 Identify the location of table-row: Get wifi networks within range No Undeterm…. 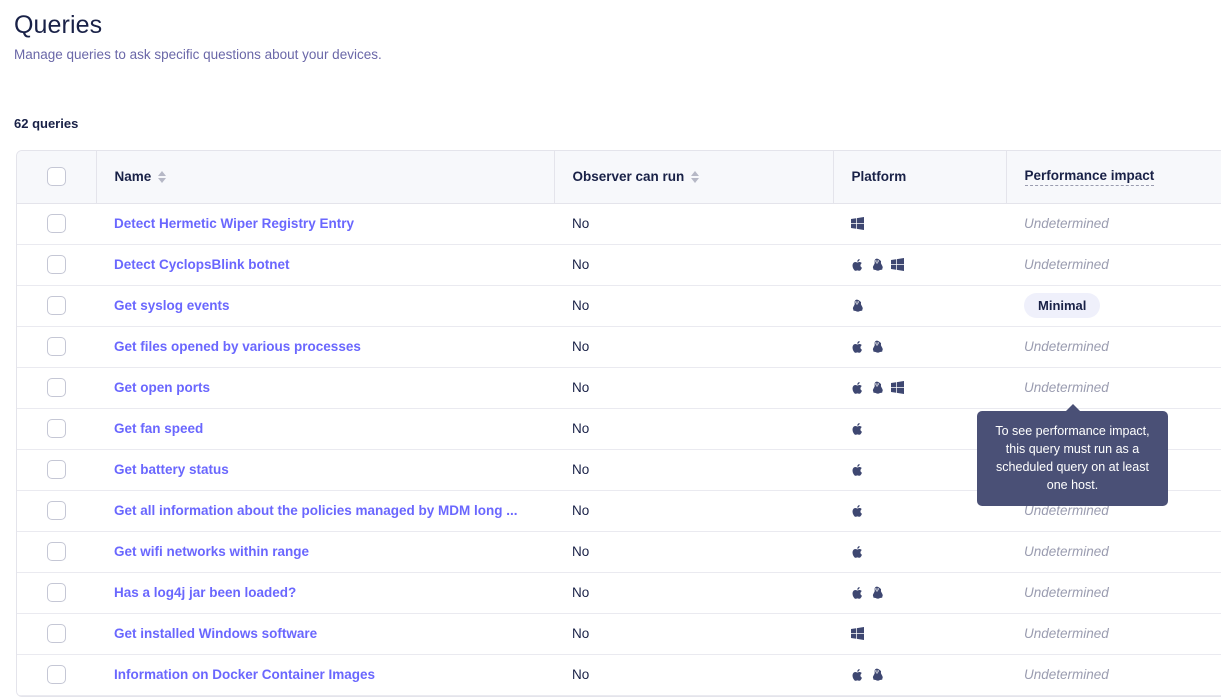
(619, 552).